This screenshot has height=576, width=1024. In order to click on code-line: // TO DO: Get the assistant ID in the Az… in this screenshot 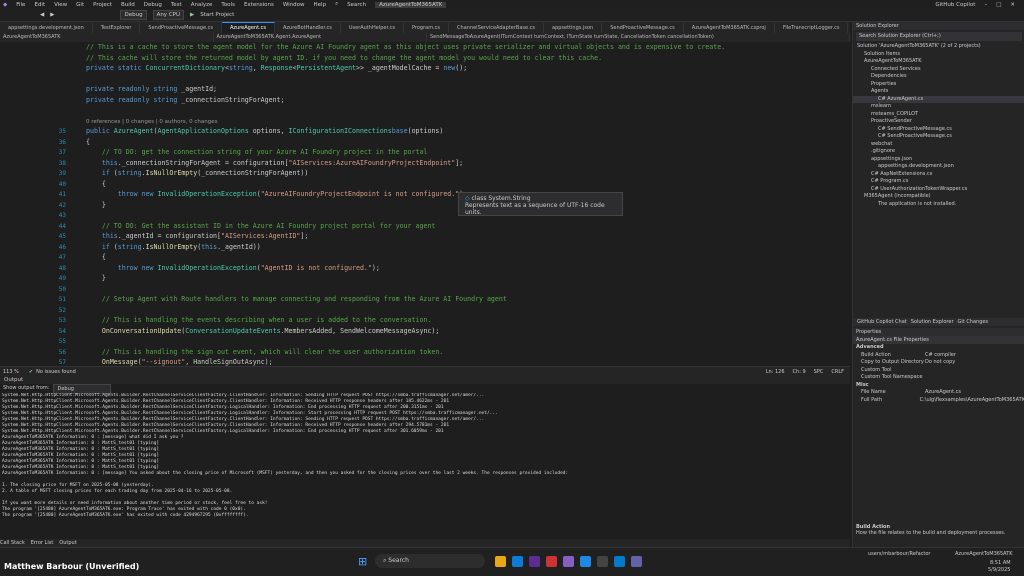, I will do `click(468, 226)`.